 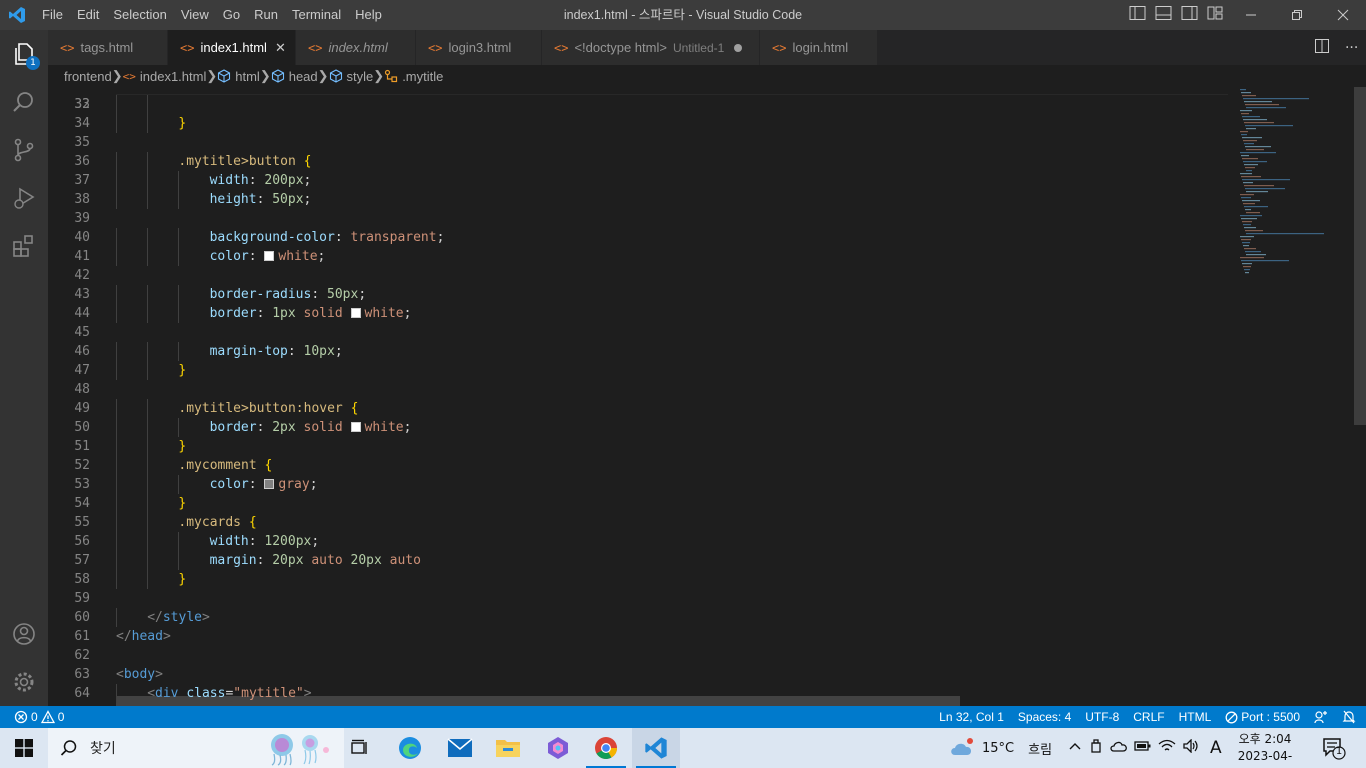 What do you see at coordinates (238, 76) in the screenshot?
I see `breadcrumb-item: html` at bounding box center [238, 76].